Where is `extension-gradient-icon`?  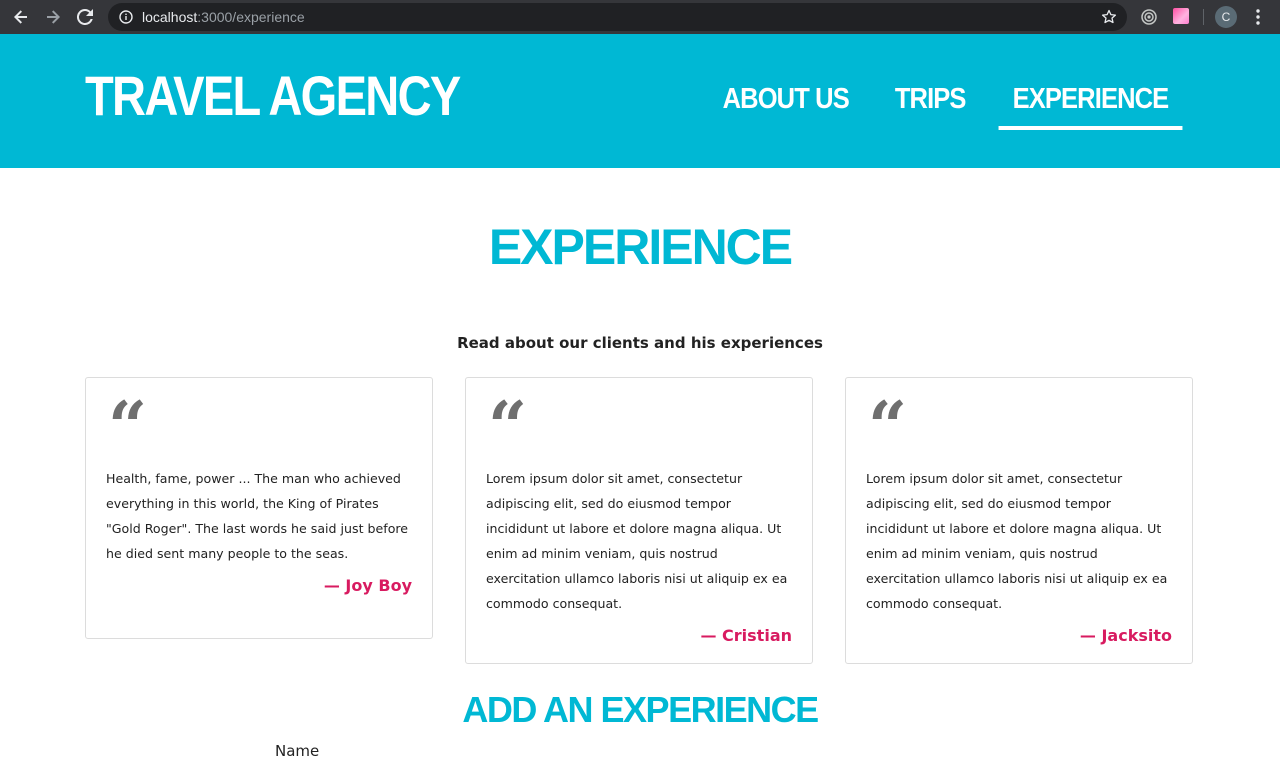
extension-gradient-icon is located at coordinates (1181, 16).